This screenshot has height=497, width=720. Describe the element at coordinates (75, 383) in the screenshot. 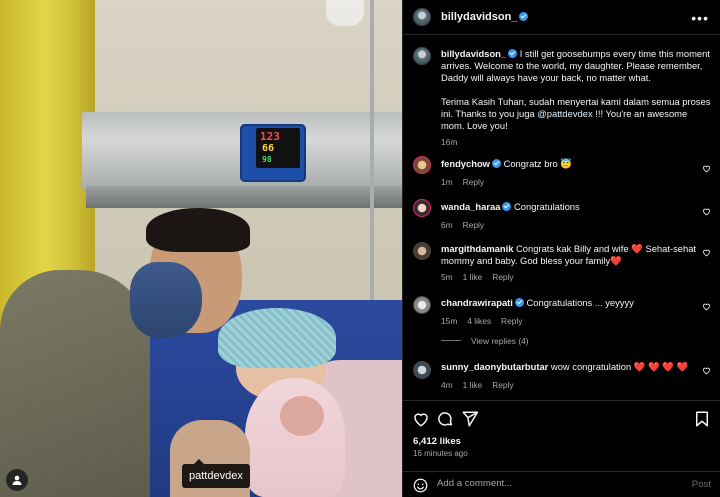

I see `man-figure` at that location.